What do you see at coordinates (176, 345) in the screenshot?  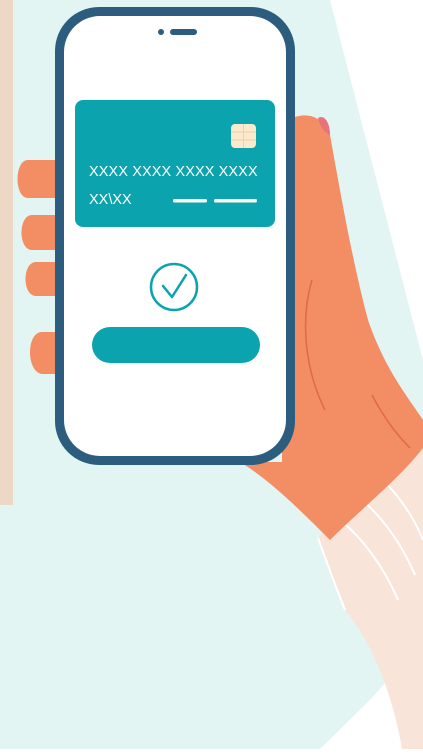 I see `pay-button` at bounding box center [176, 345].